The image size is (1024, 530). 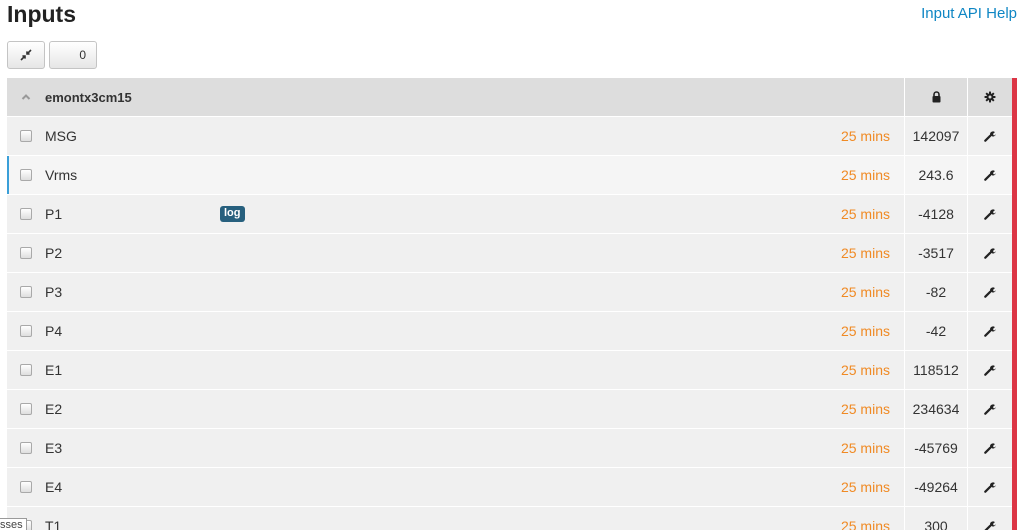 What do you see at coordinates (509, 253) in the screenshot?
I see `input-row-p2: P2 25 mins -3517` at bounding box center [509, 253].